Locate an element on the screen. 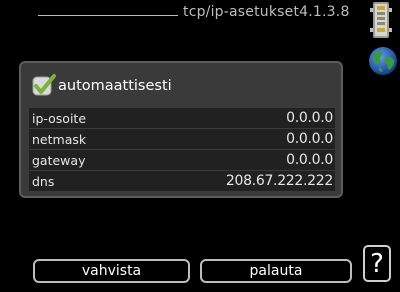 This screenshot has height=292, width=400. globe-icon is located at coordinates (383, 61).